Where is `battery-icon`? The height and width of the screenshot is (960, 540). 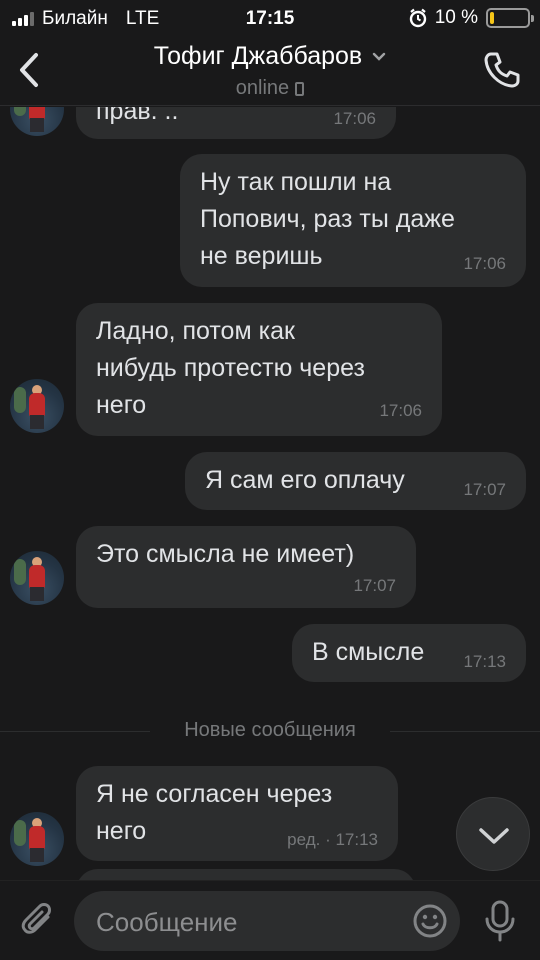 battery-icon is located at coordinates (510, 18).